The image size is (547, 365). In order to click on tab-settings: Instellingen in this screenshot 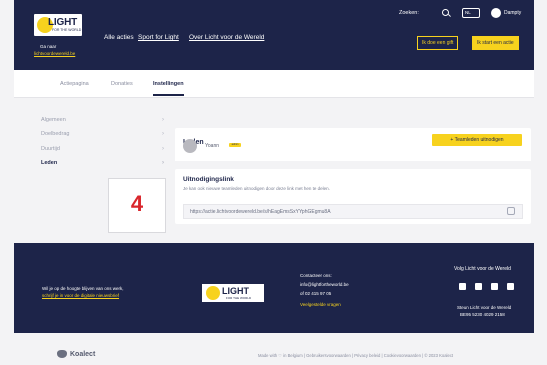, I will do `click(168, 88)`.